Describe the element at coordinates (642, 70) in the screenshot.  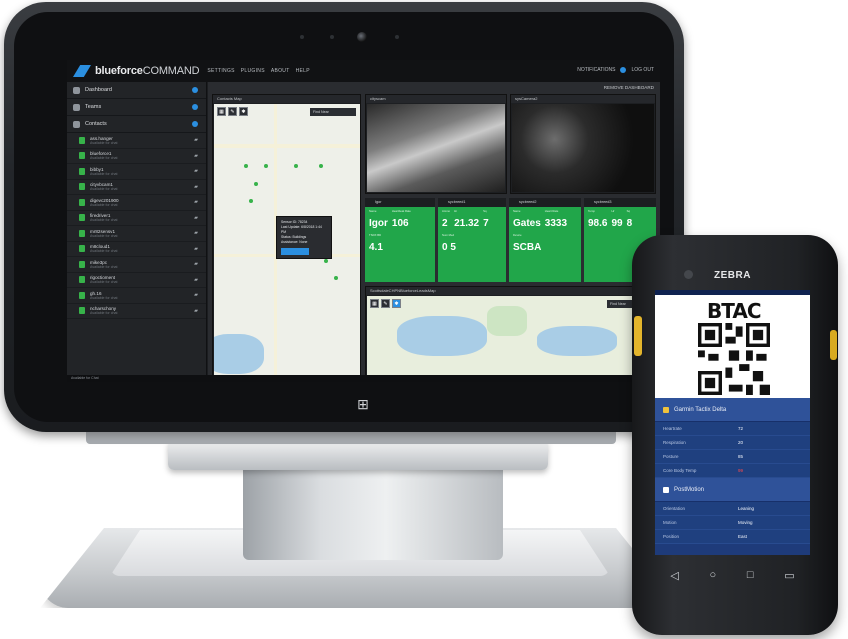
I see `logout-link: LOG OUT` at that location.